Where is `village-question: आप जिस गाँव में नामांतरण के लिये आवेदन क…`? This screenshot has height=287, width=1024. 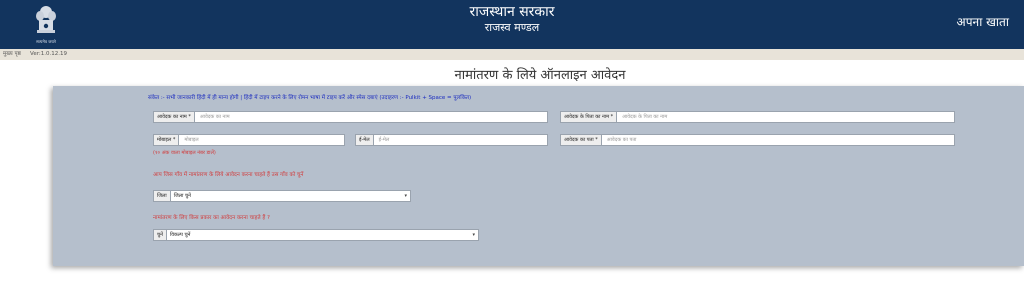
village-question: आप जिस गाँव में नामांतरण के लिये आवेदन क… is located at coordinates (228, 175).